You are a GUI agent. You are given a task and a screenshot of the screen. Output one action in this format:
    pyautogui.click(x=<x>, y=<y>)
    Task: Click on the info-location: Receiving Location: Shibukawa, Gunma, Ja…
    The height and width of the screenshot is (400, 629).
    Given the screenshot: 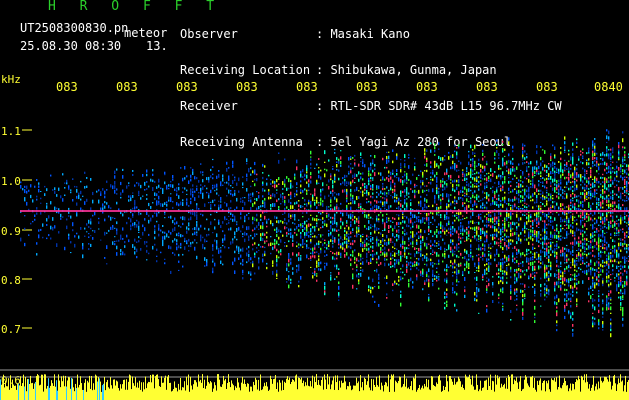 What is the action you would take?
    pyautogui.click(x=338, y=70)
    